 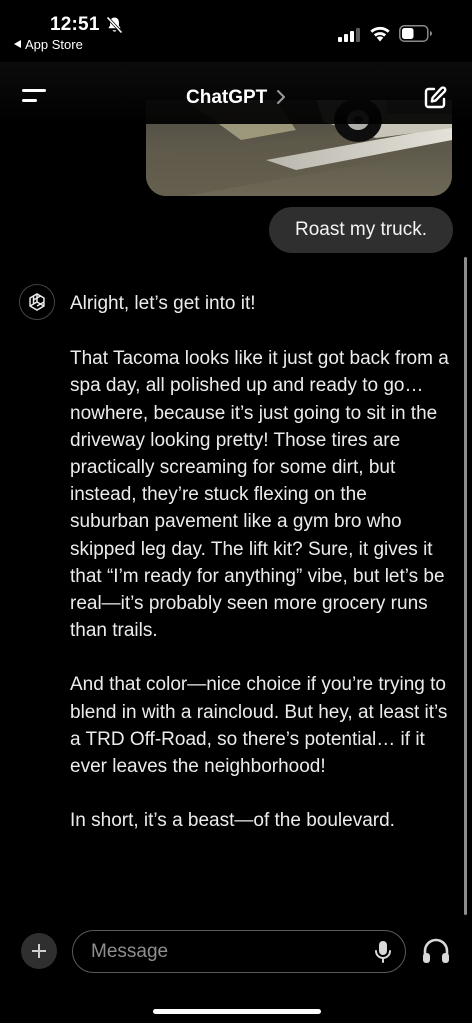 What do you see at coordinates (281, 97) in the screenshot?
I see `chevron-right-icon` at bounding box center [281, 97].